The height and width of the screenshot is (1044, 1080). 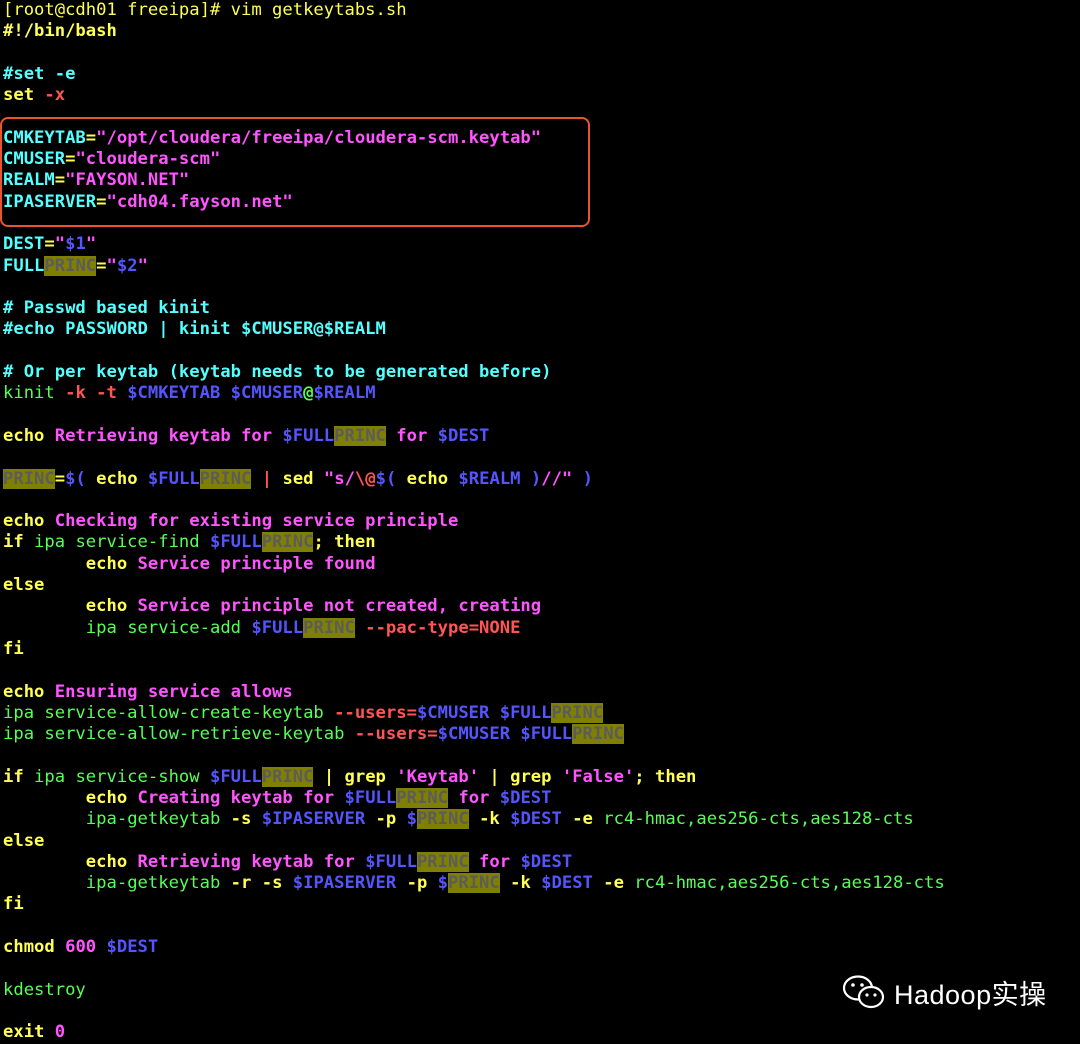 I want to click on watermark-text: Hadoop实操, so click(x=970, y=994).